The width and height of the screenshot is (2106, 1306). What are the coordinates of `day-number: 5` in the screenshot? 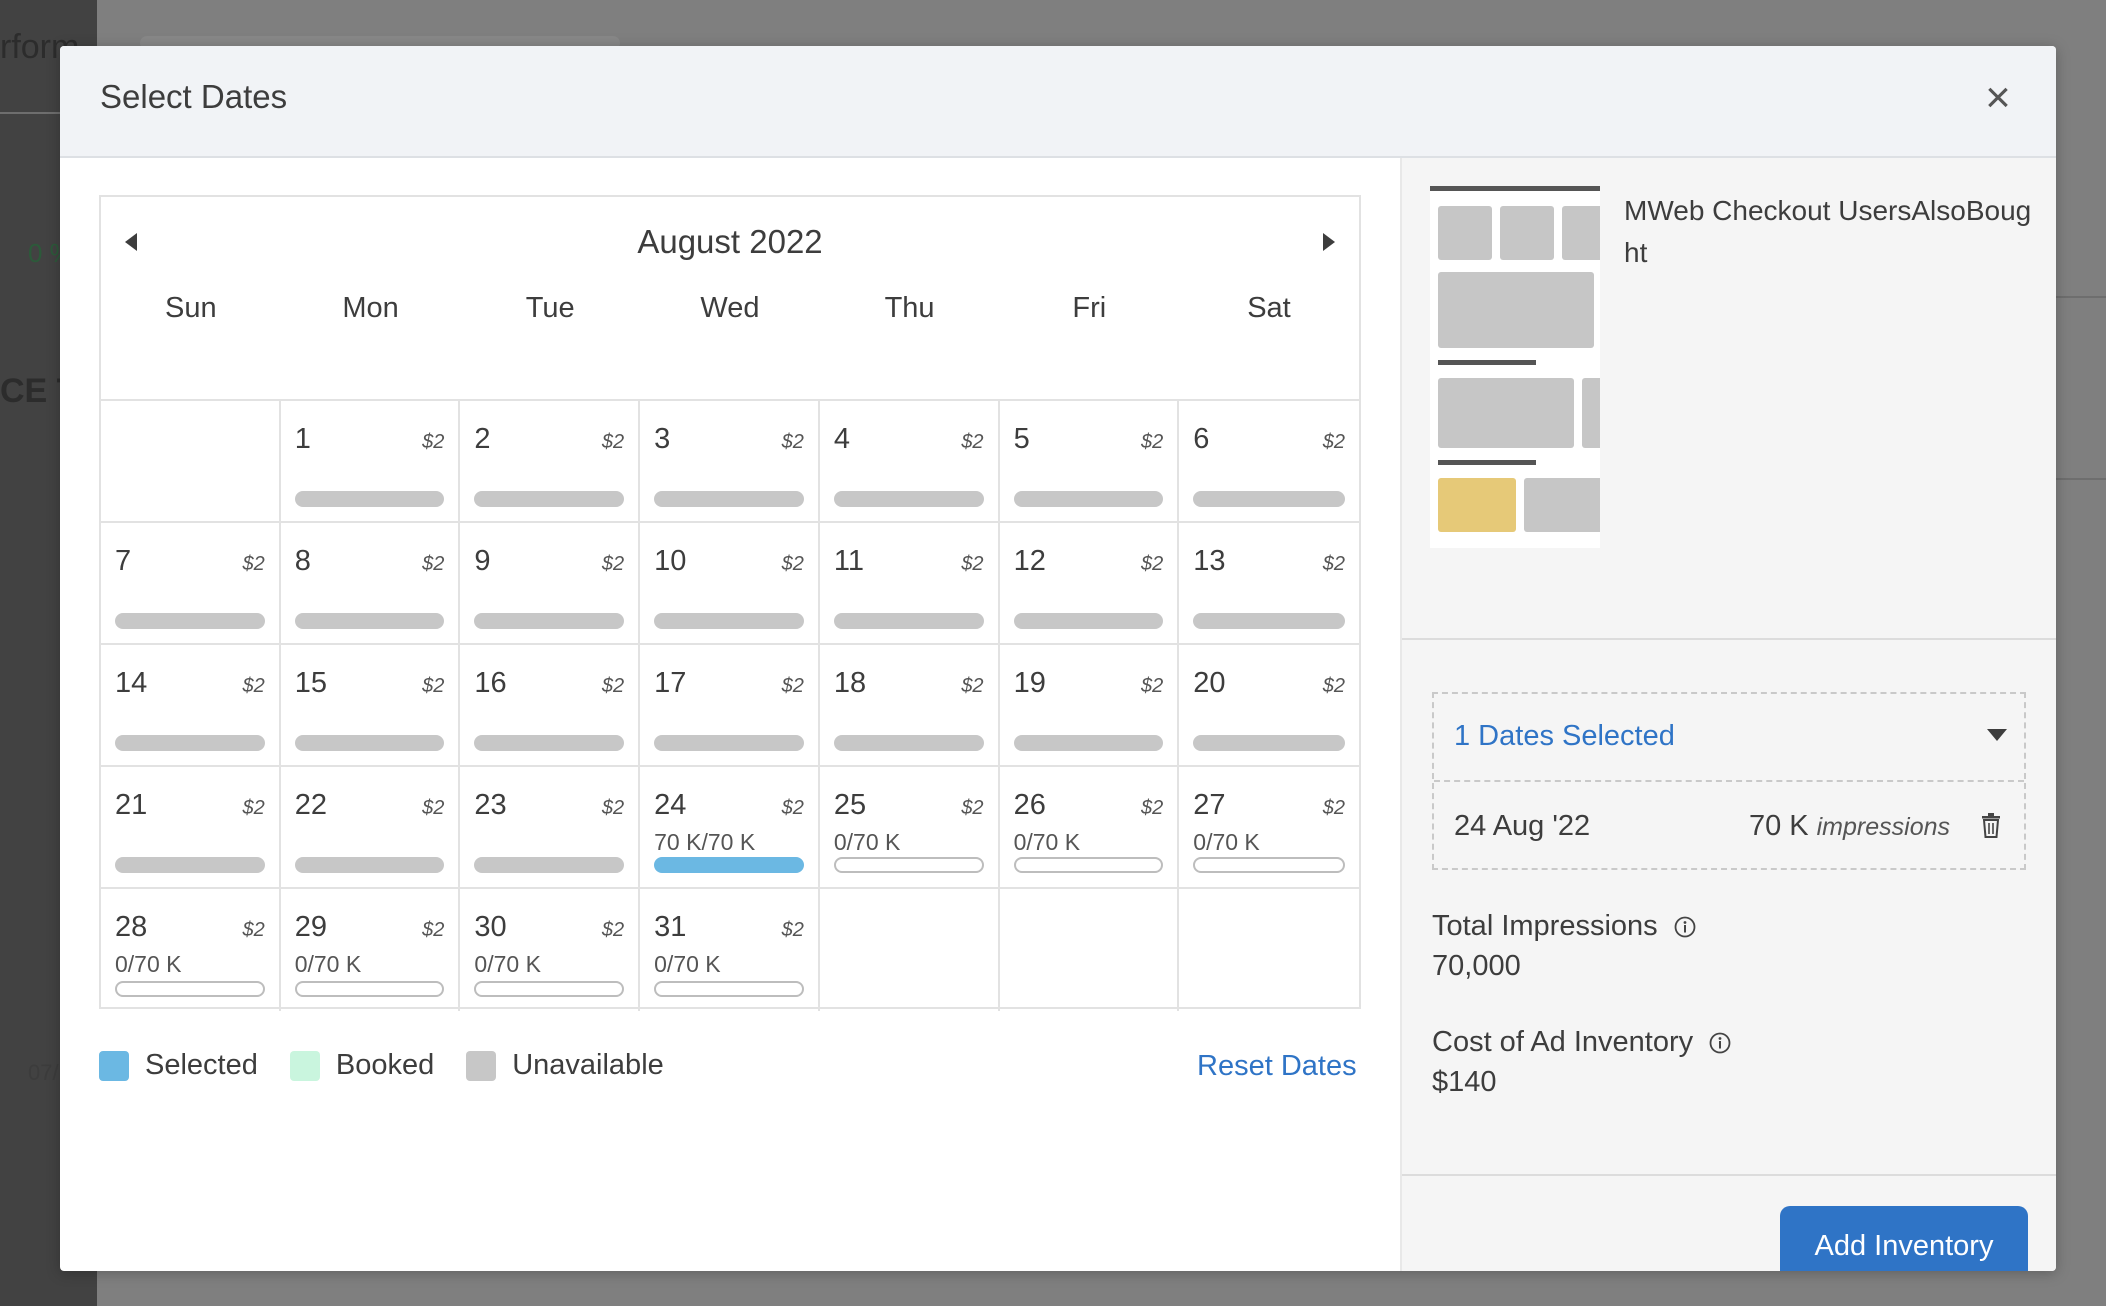 It's located at (1021, 439).